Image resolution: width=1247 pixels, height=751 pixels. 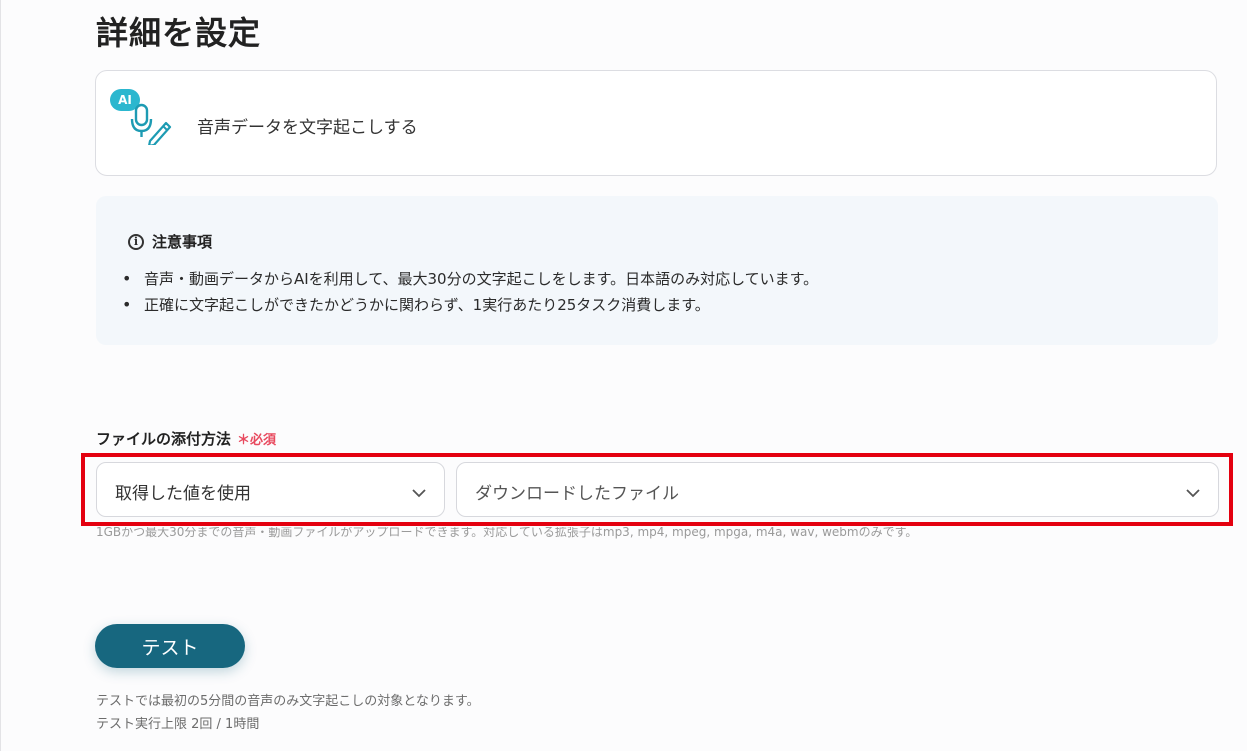 I want to click on test-note-line2: テスト実行上限 2回 / 1時間, so click(x=178, y=724).